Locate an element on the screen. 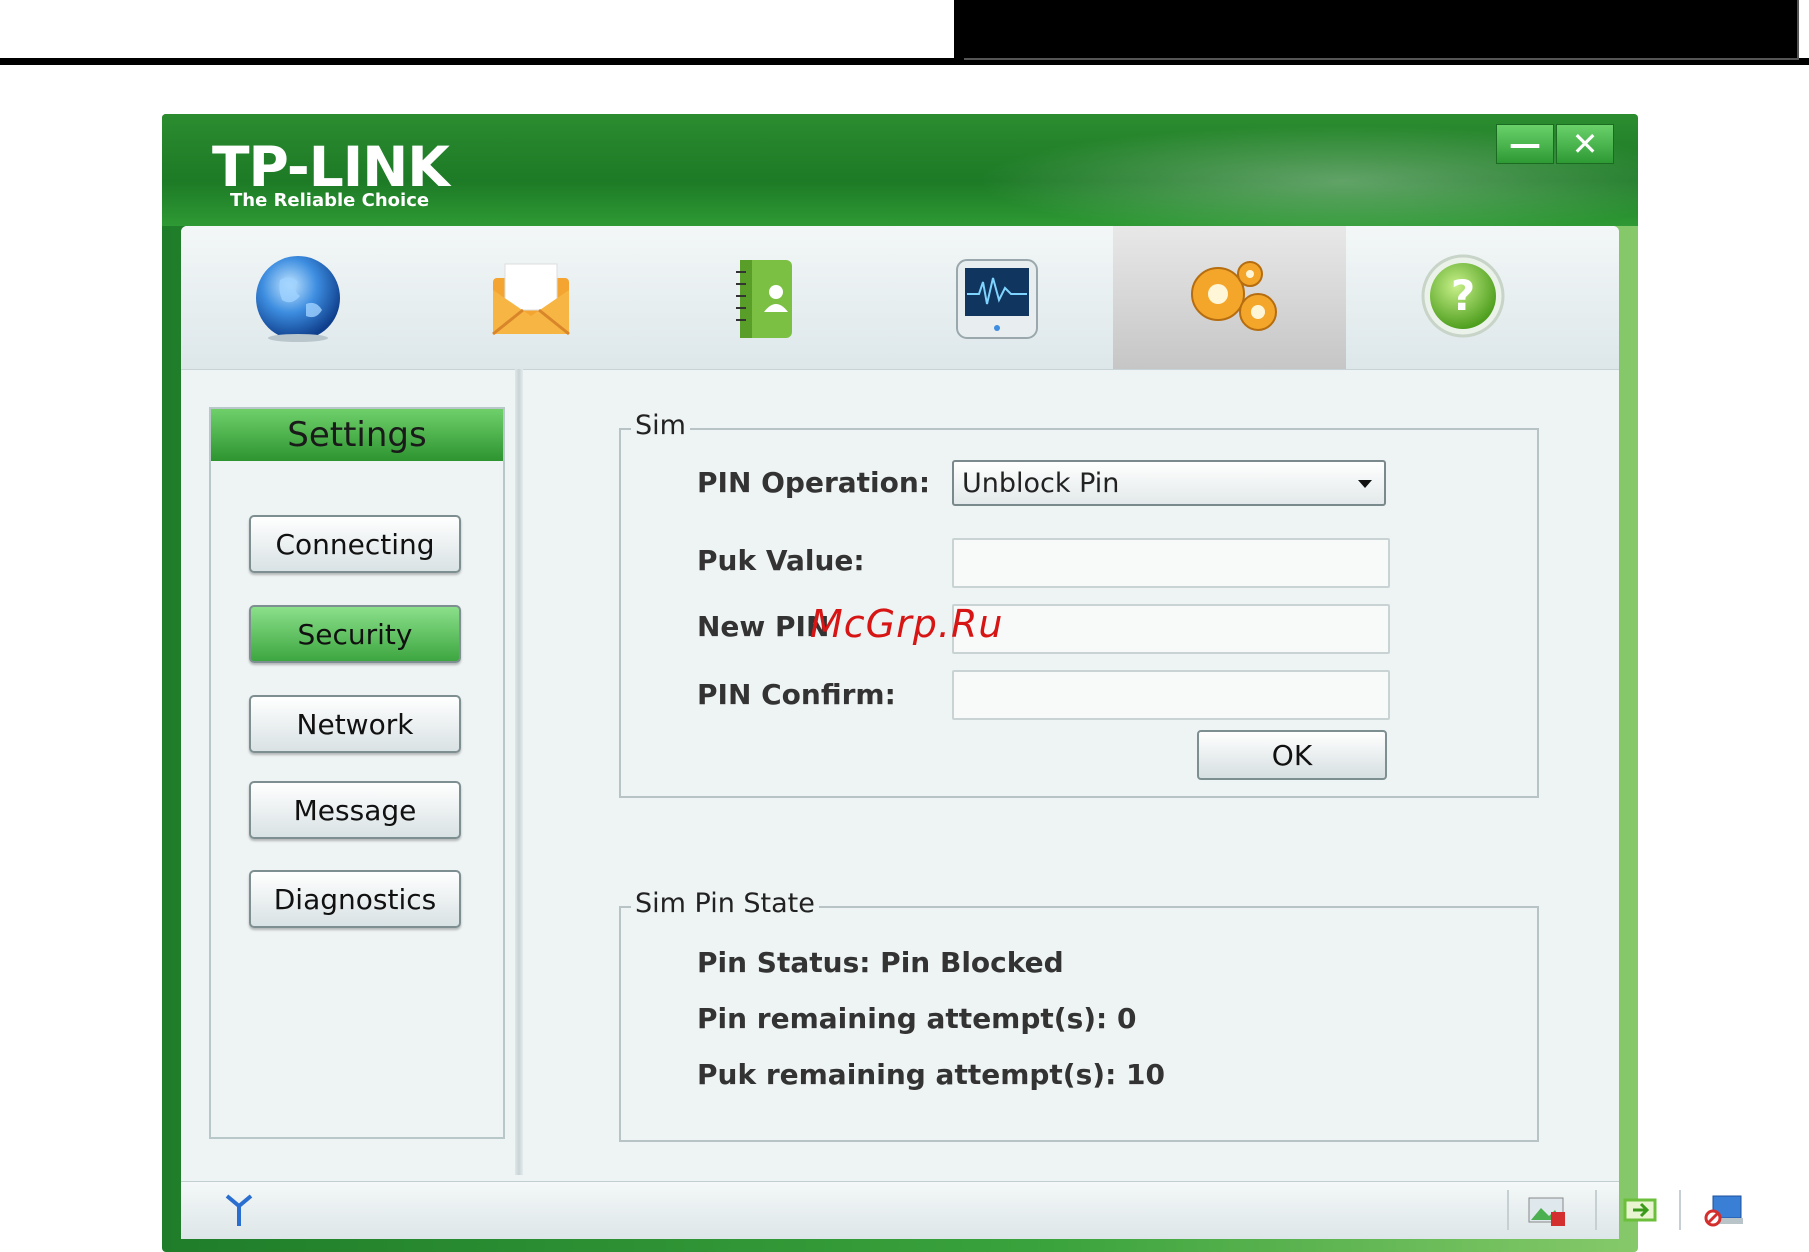  tab-help: ? is located at coordinates (1462, 297).